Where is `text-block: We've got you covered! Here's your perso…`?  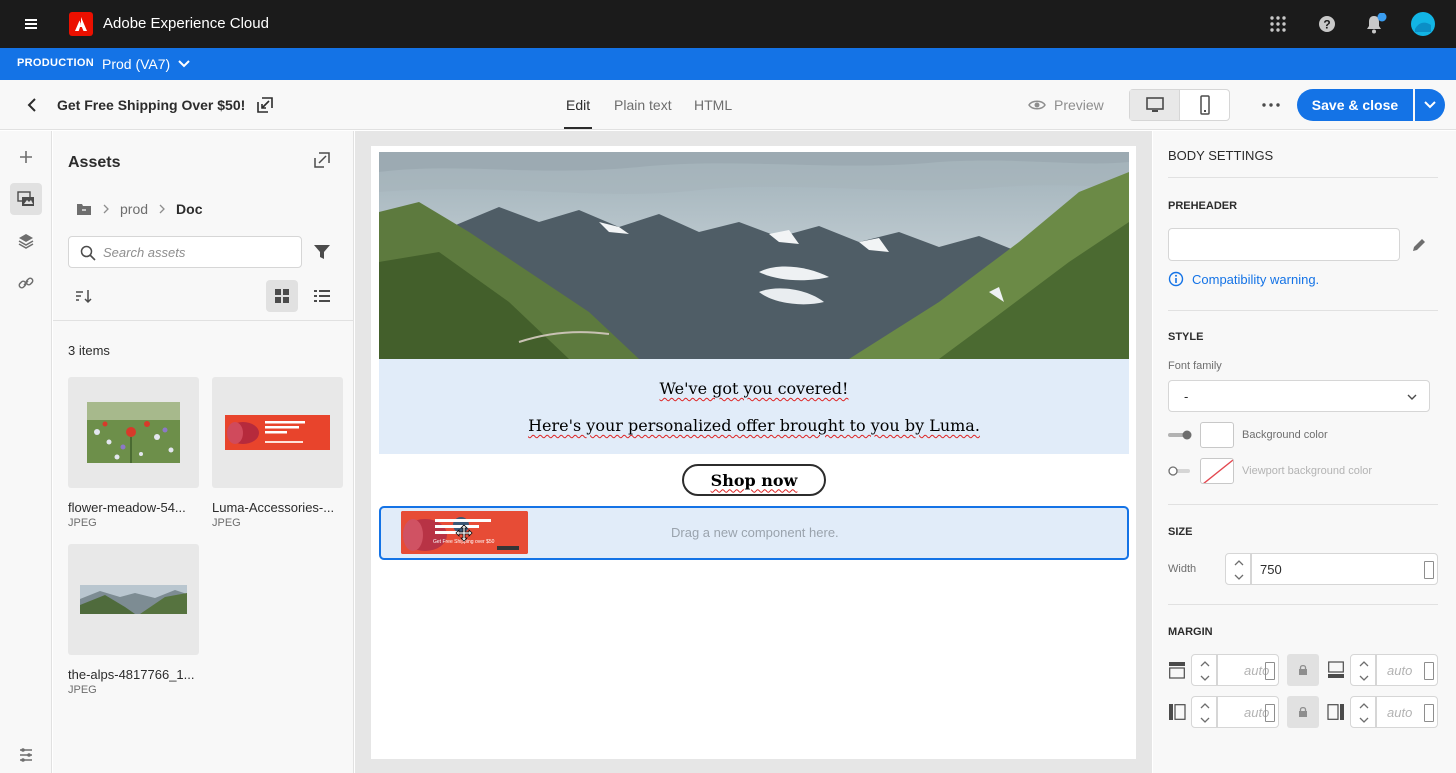
text-block: We've got you covered! Here's your perso… is located at coordinates (754, 406).